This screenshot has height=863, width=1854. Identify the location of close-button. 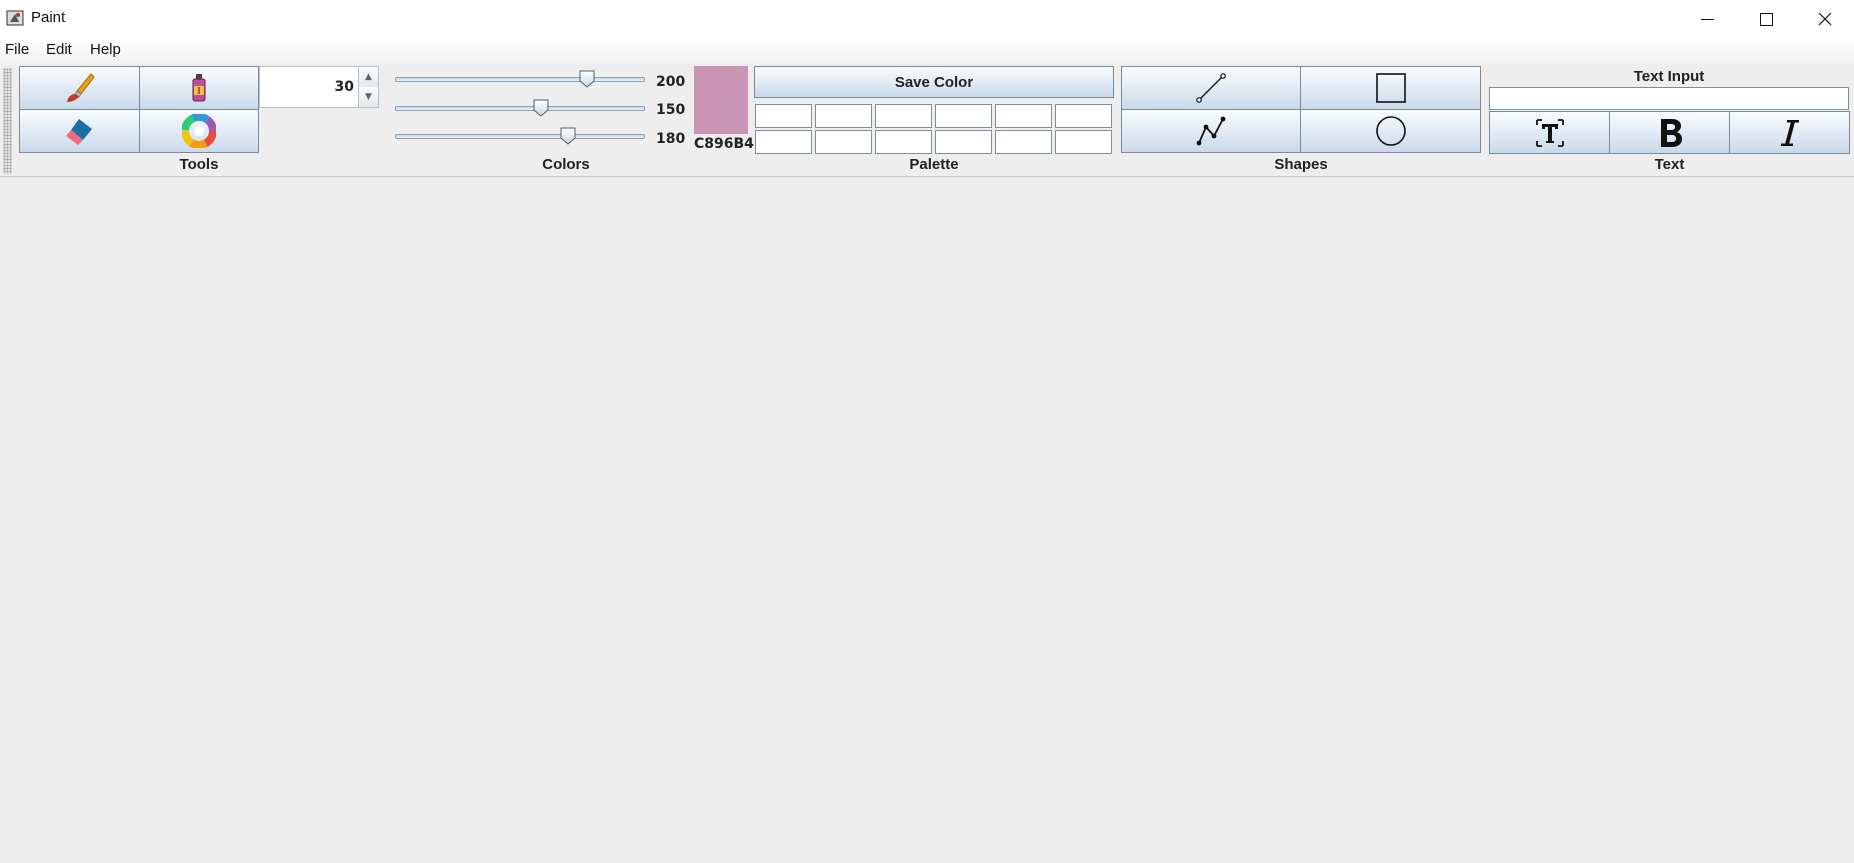
(1825, 19).